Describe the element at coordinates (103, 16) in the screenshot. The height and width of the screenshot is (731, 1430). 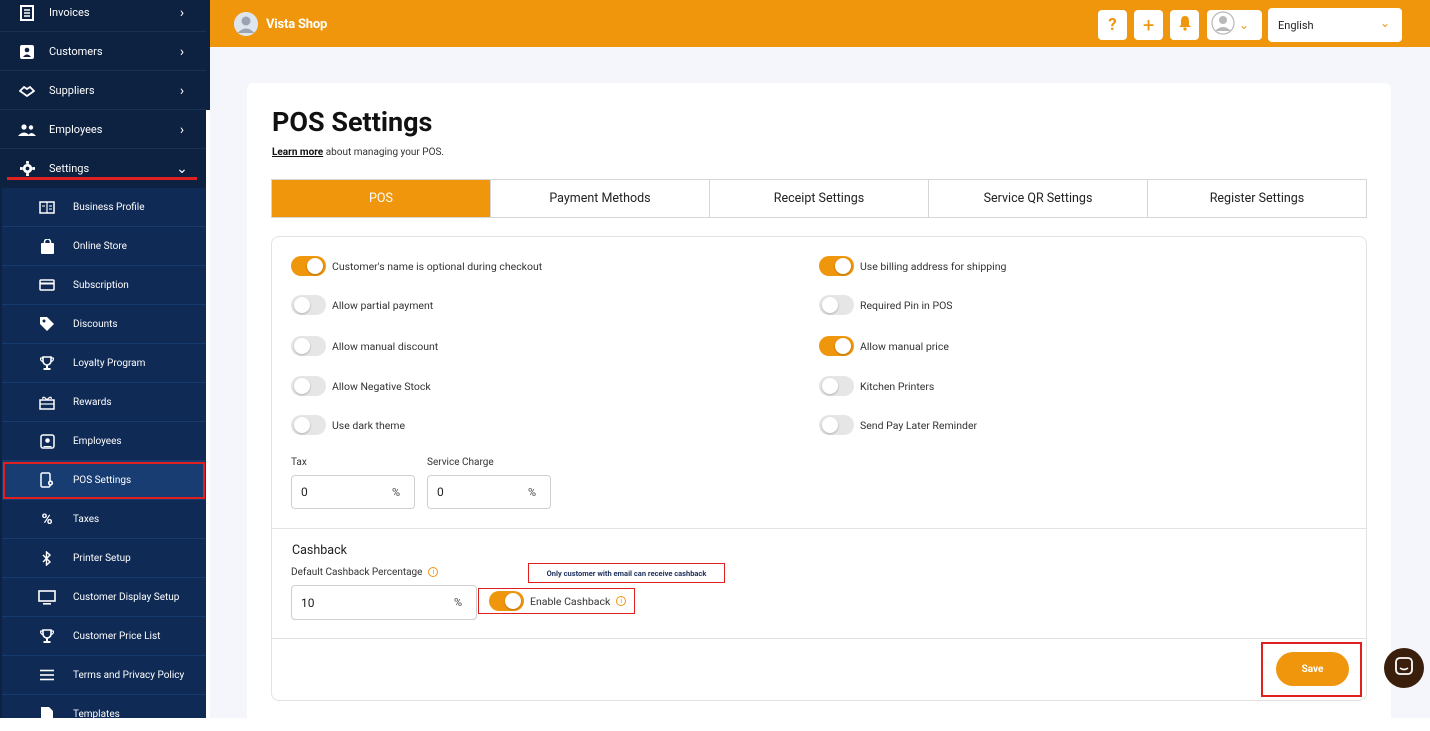
I see `sidebar-item-invoices: Invoices ›` at that location.